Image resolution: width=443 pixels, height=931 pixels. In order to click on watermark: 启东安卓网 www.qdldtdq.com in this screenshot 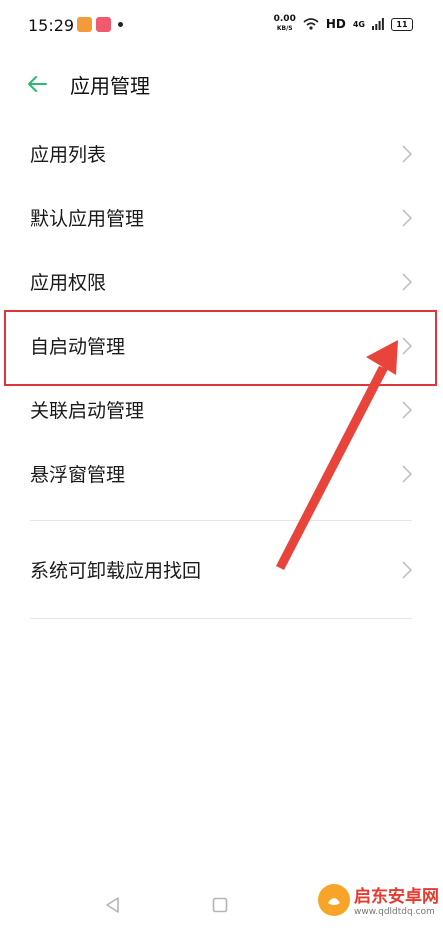, I will do `click(378, 899)`.